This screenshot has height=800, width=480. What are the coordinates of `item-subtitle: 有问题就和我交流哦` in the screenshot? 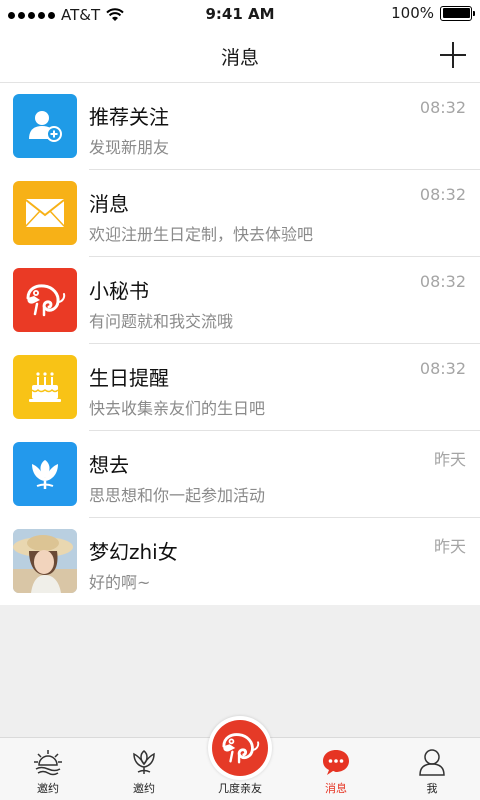 It's located at (161, 321).